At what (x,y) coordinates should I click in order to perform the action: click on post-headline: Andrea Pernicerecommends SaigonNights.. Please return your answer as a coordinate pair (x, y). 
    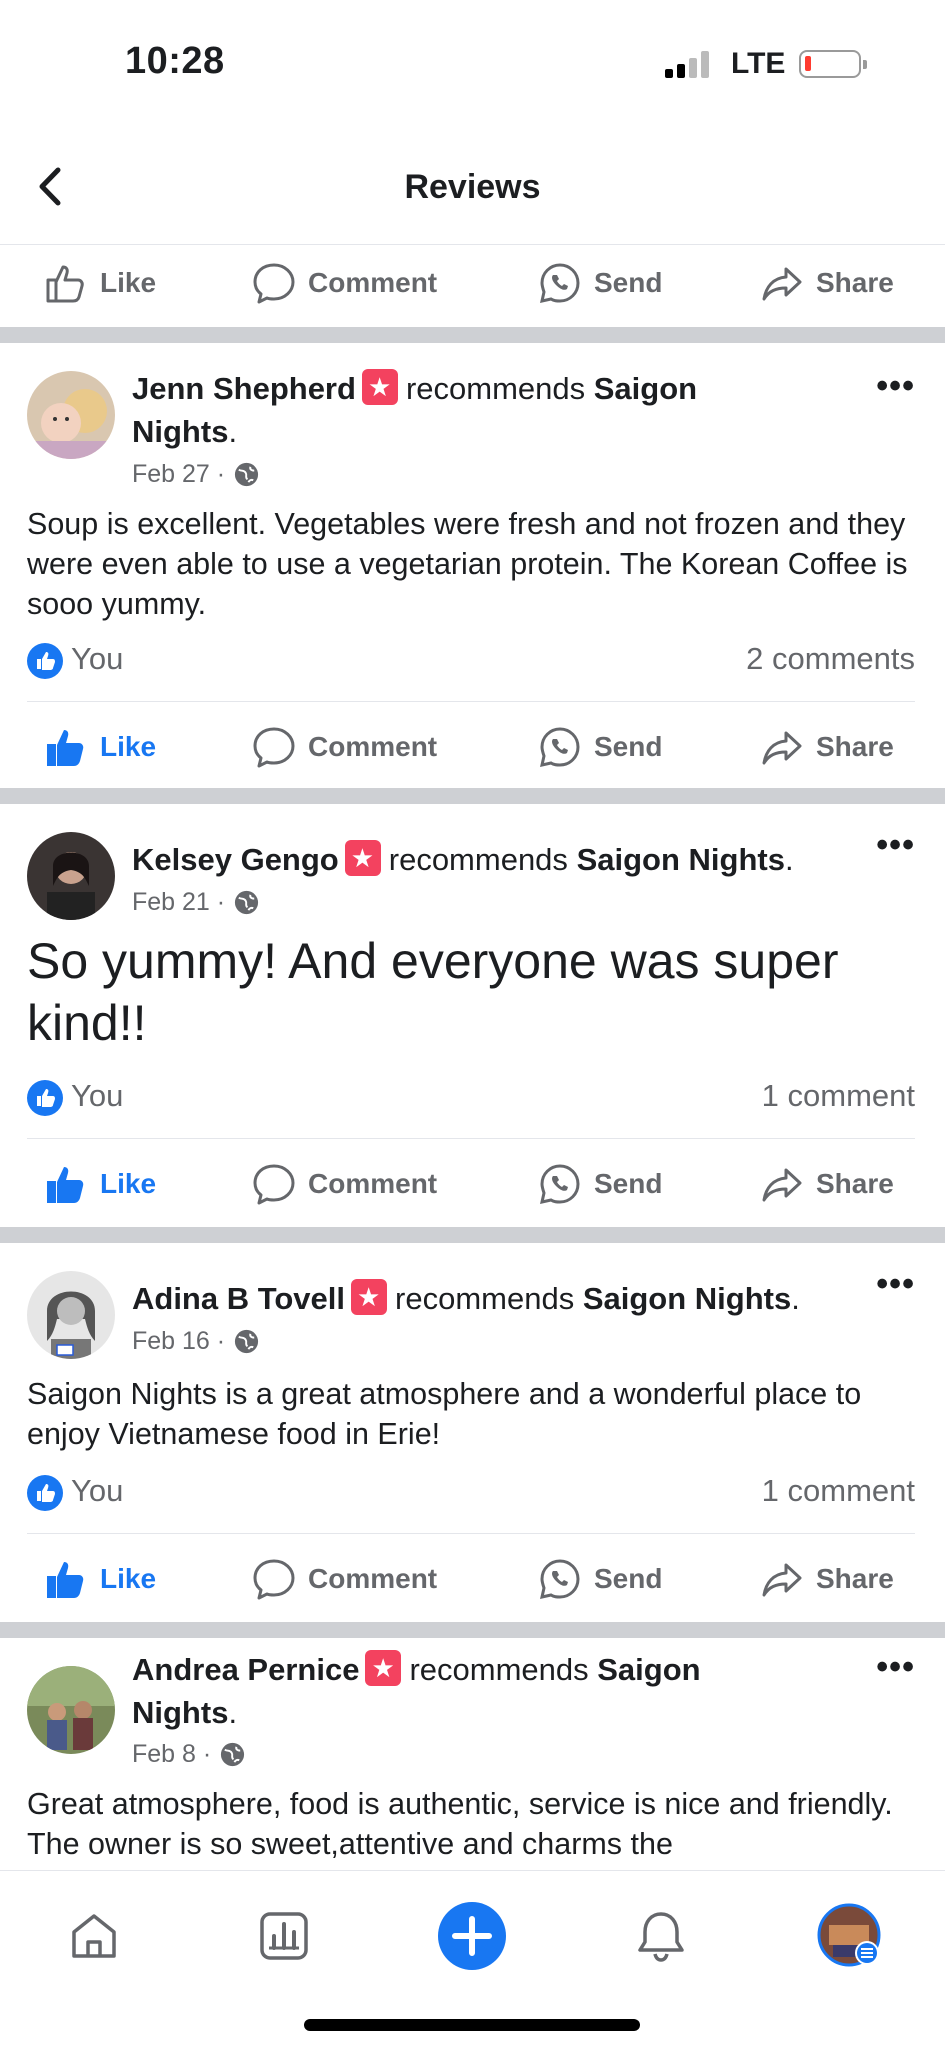
    Looking at the image, I should click on (478, 1691).